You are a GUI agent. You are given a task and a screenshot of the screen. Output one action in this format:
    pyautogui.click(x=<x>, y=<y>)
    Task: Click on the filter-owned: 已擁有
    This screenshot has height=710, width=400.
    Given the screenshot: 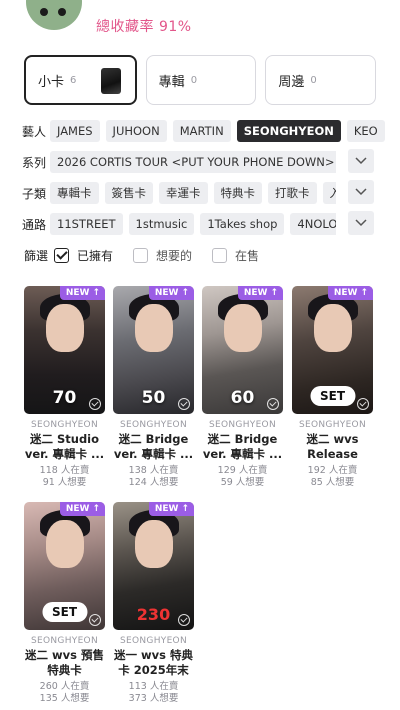 What is the action you would take?
    pyautogui.click(x=83, y=255)
    